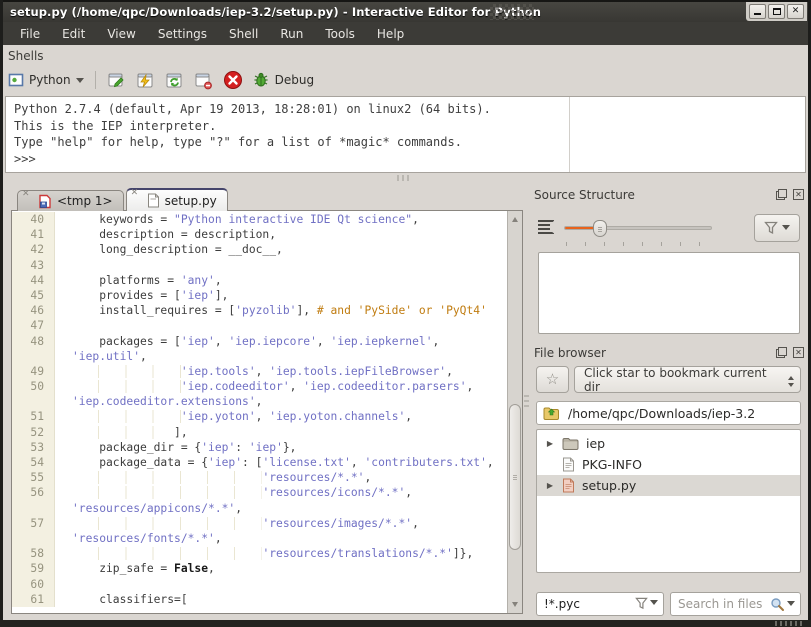 Image resolution: width=811 pixels, height=627 pixels. I want to click on code-line: 59 zip_safe = False,, so click(259, 569).